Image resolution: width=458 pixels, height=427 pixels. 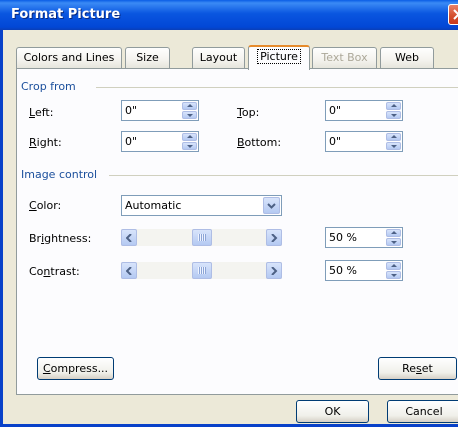 I want to click on close-icon, so click(x=455, y=14).